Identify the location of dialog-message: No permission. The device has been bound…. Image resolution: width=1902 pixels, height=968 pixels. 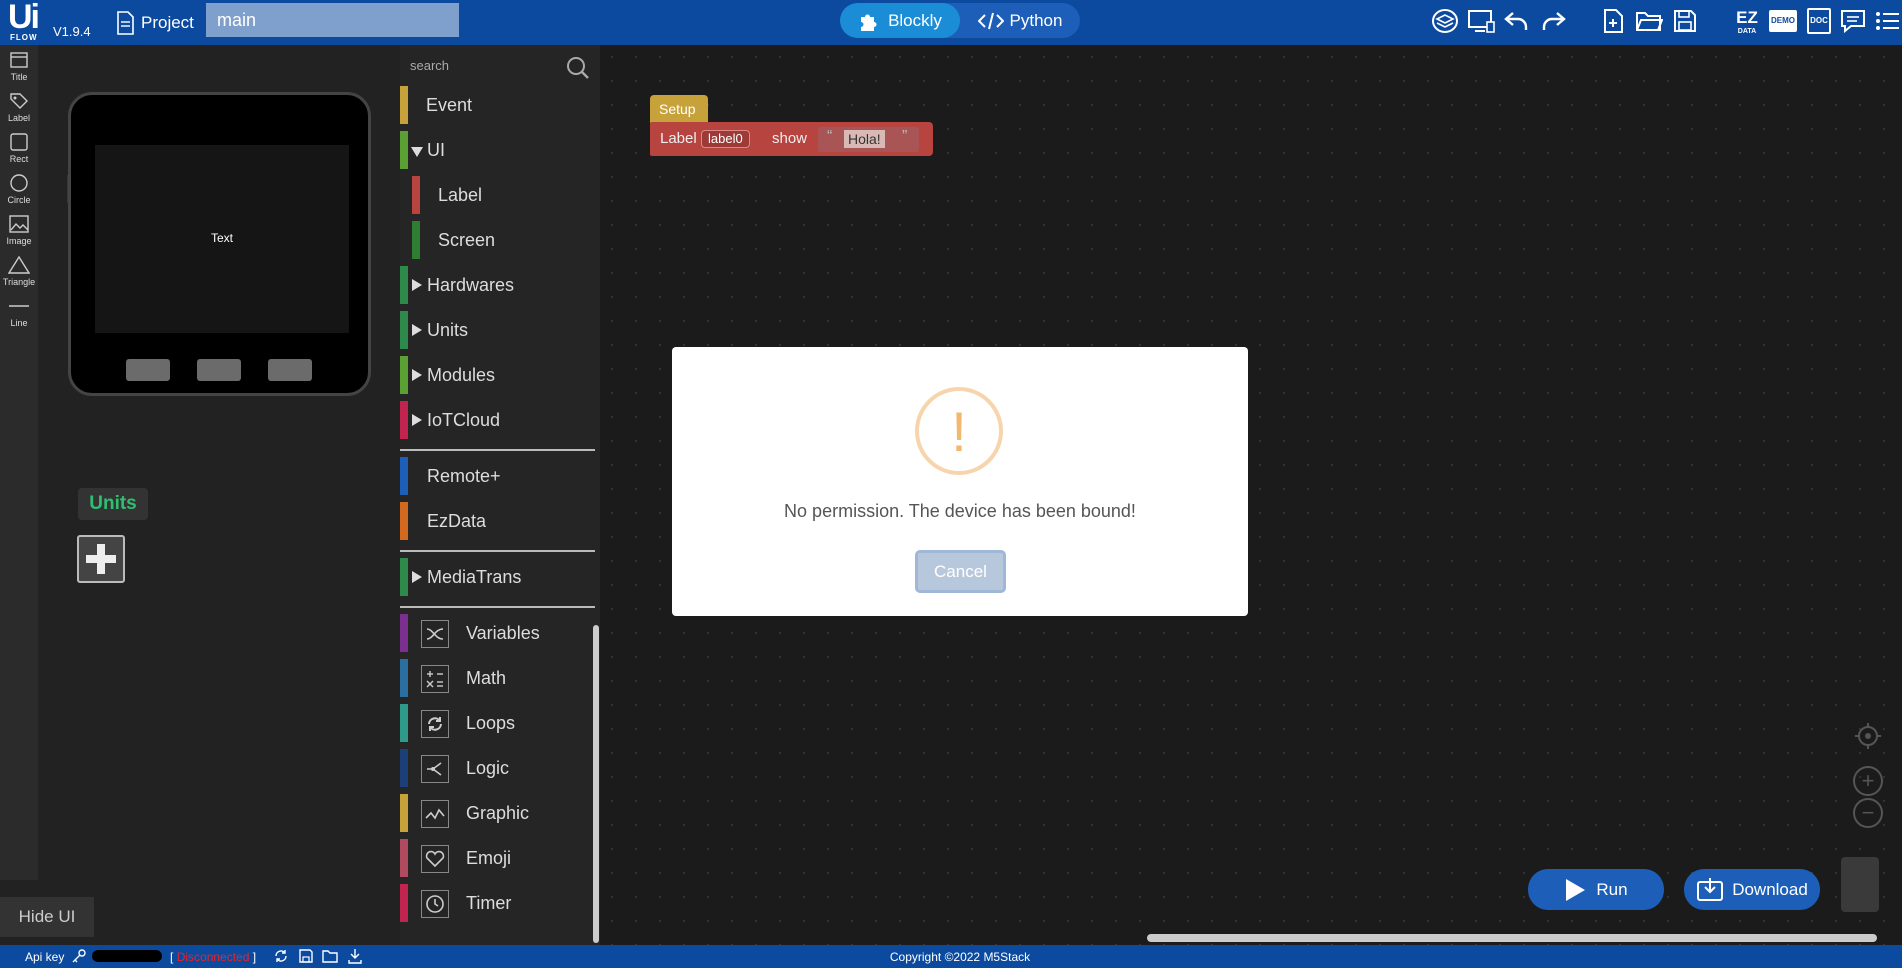
(960, 511).